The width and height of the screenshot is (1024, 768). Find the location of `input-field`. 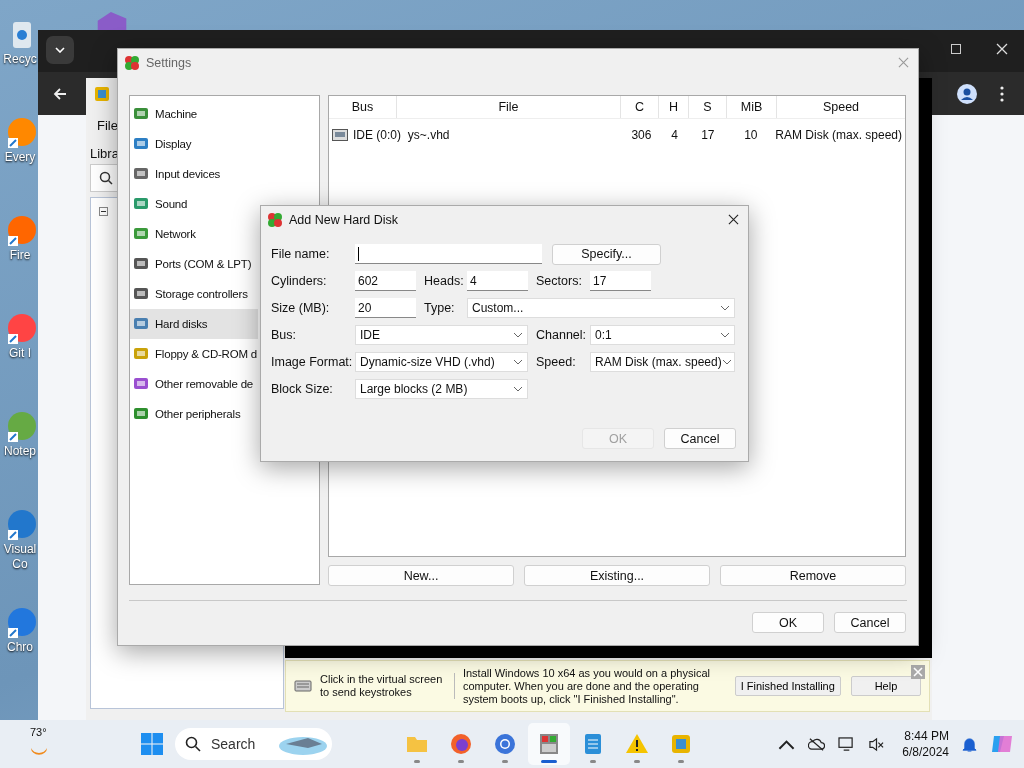

input-field is located at coordinates (448, 254).